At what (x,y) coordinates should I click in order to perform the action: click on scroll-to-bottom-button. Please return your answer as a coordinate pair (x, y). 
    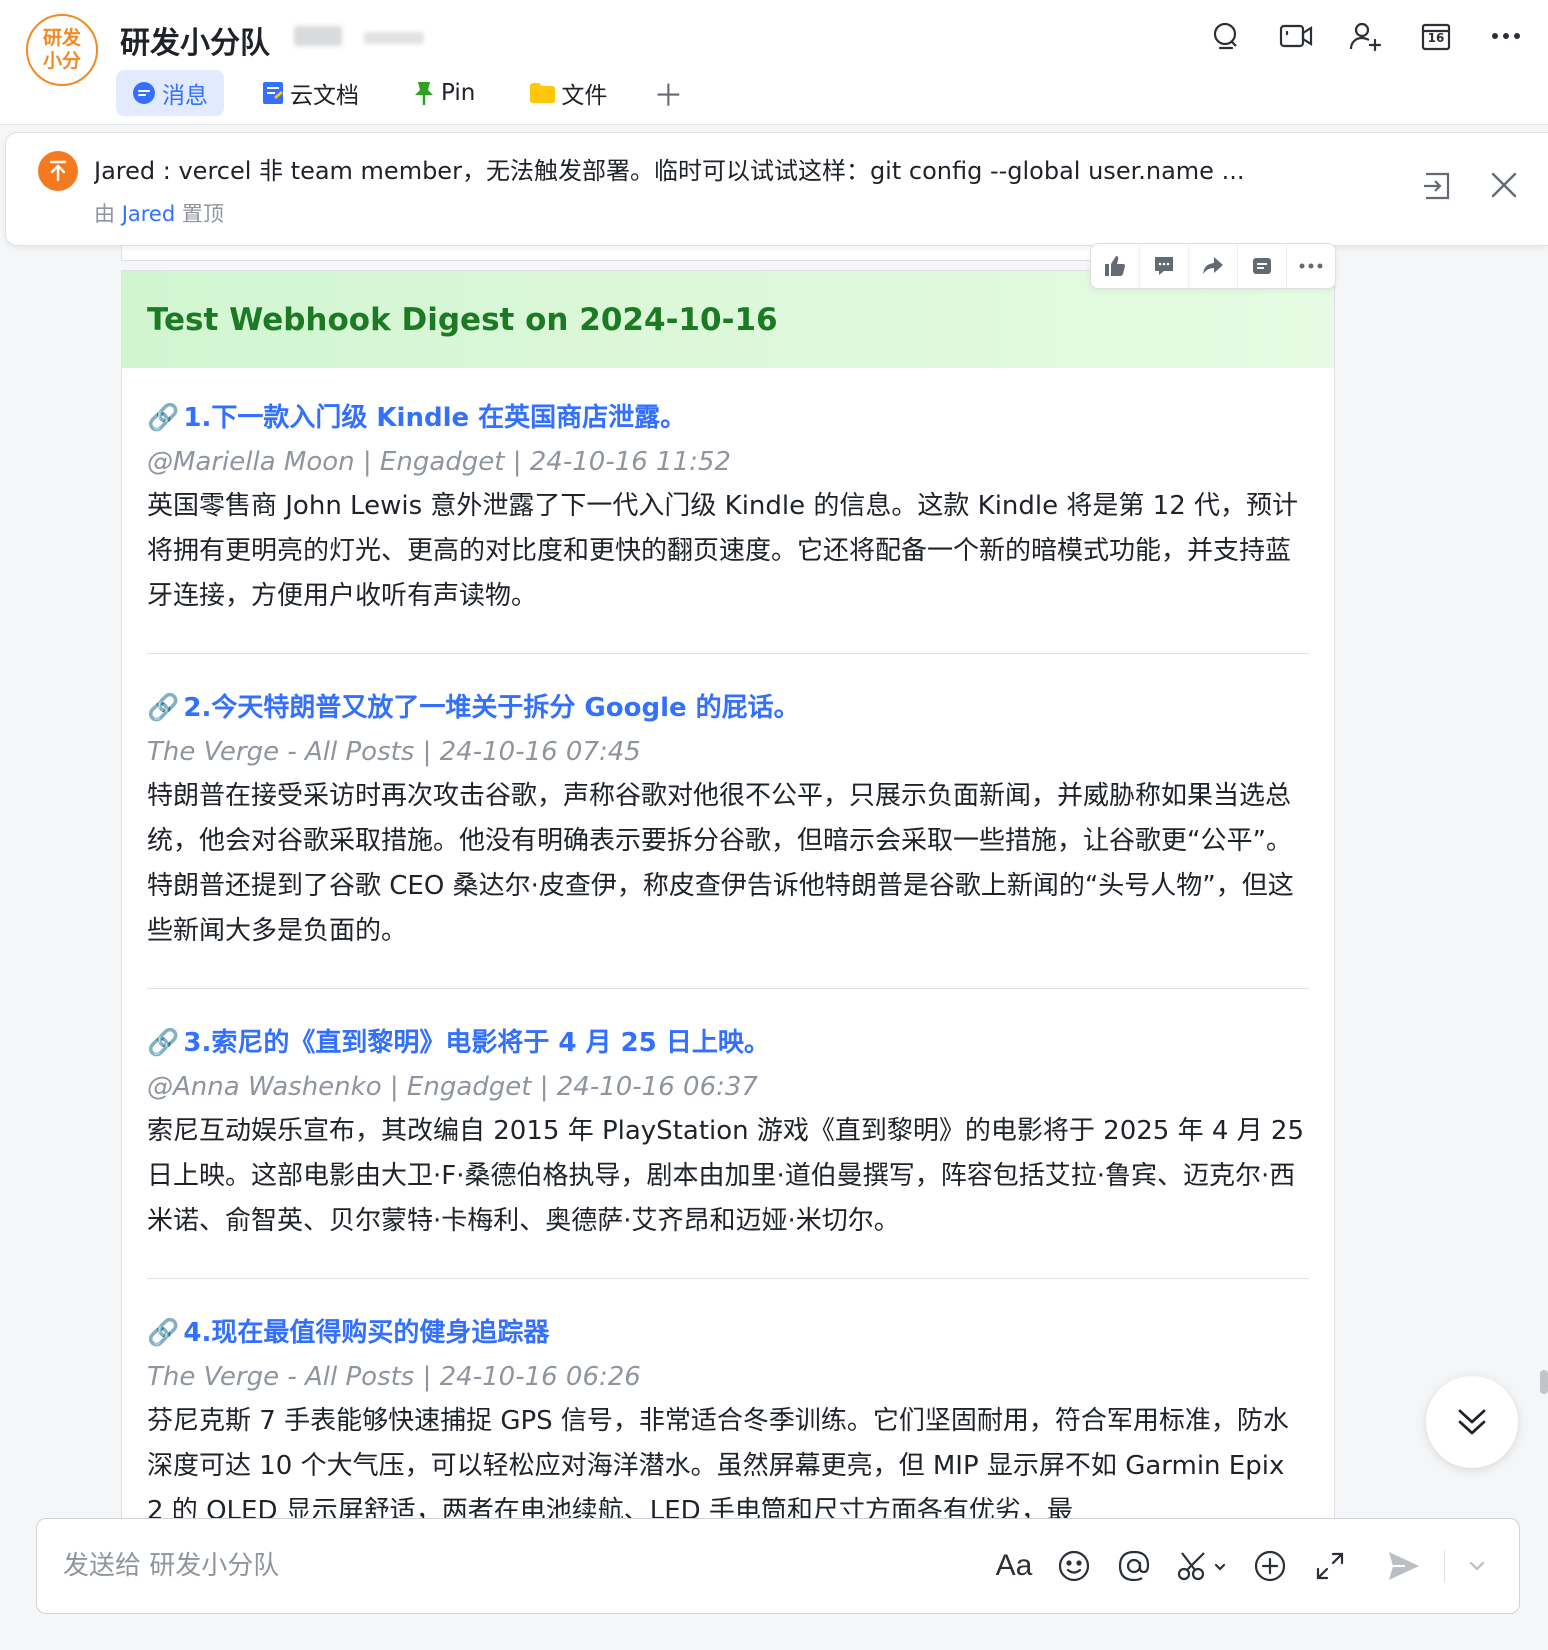
    Looking at the image, I should click on (1472, 1422).